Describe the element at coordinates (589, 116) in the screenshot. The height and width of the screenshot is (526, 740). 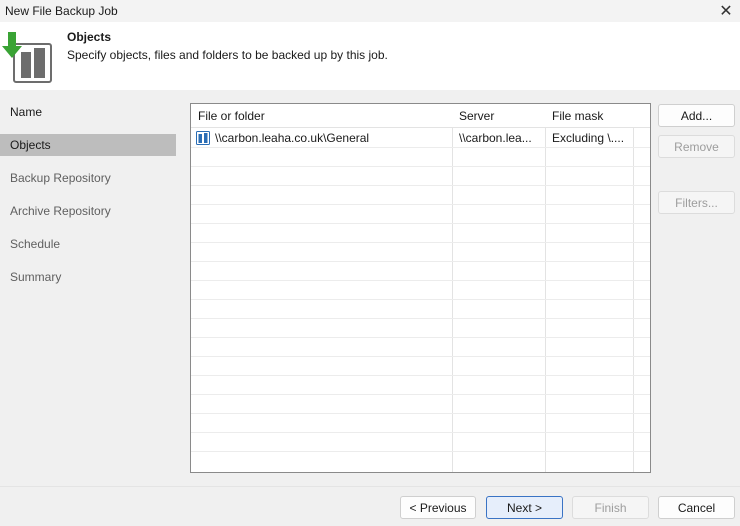
I see `column-header-file-mask: File mask` at that location.